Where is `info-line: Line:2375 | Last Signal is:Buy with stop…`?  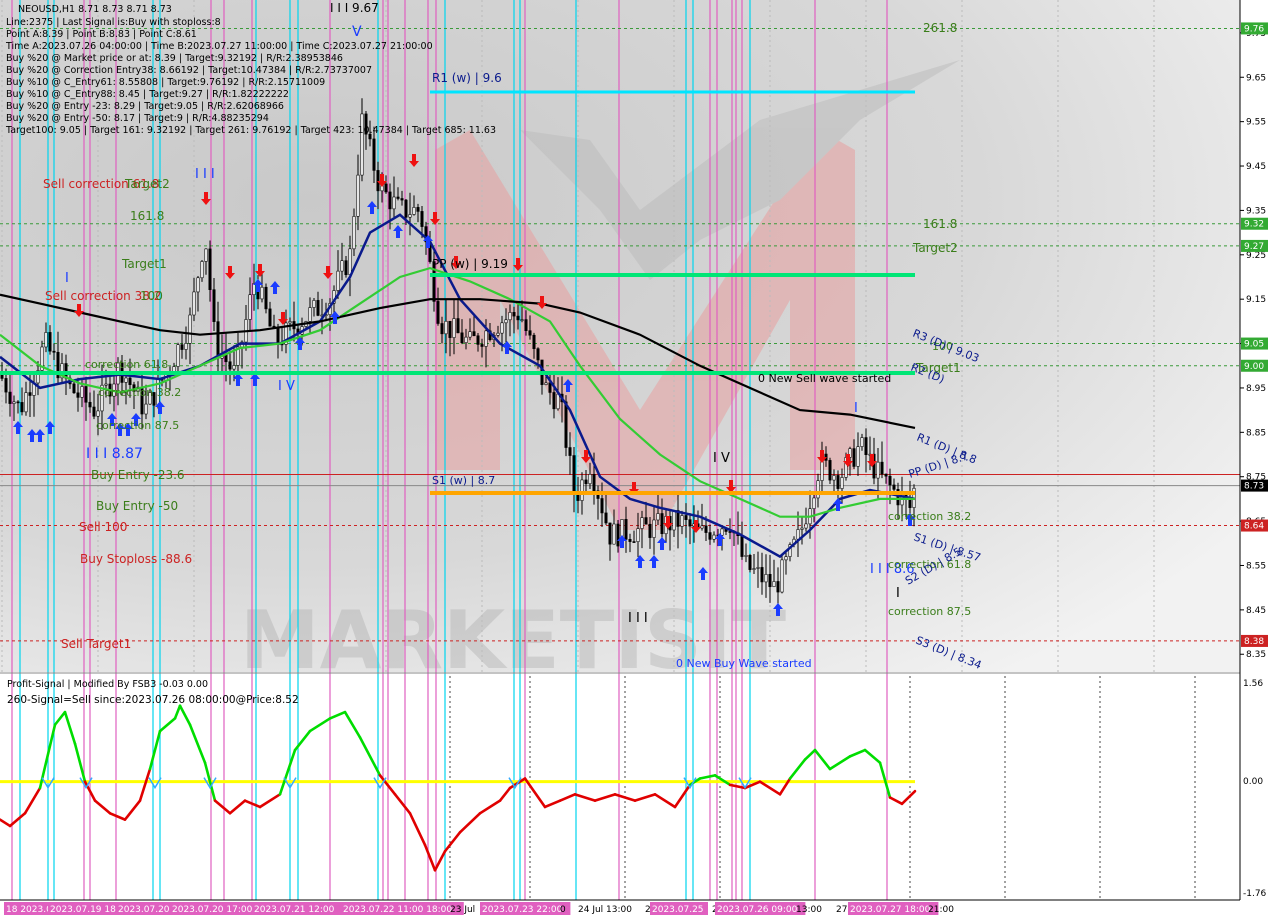 info-line: Line:2375 | Last Signal is:Buy with stop… is located at coordinates (113, 22).